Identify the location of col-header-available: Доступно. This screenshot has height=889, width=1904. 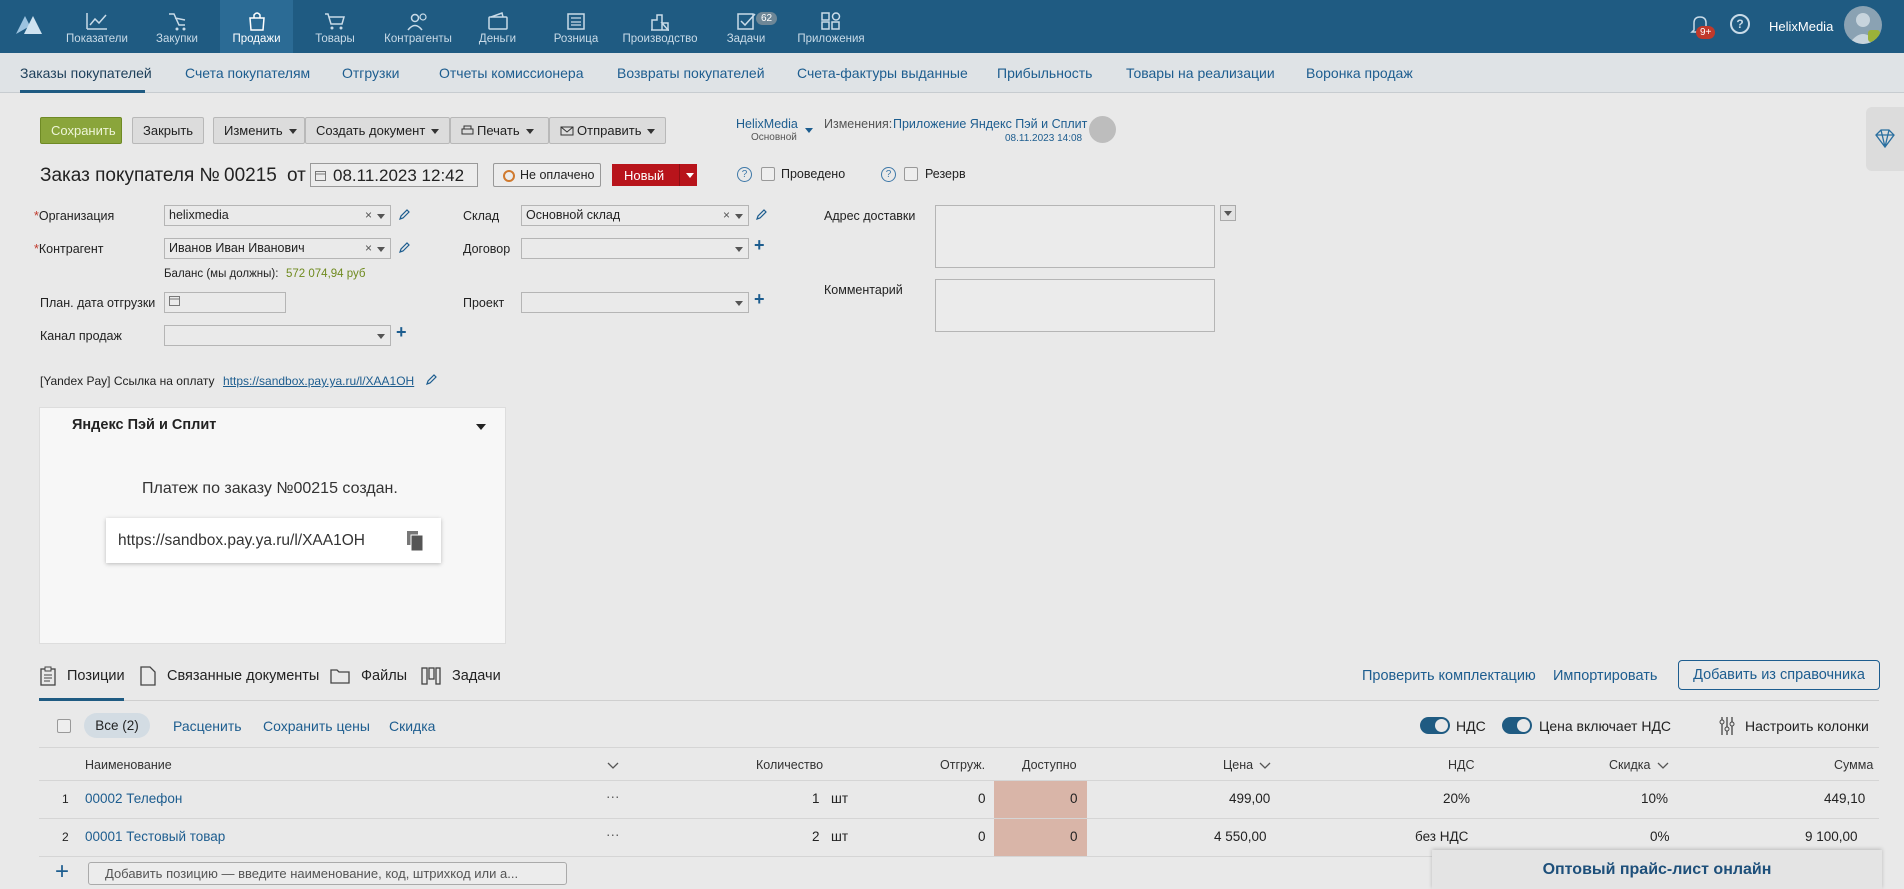
(1049, 765).